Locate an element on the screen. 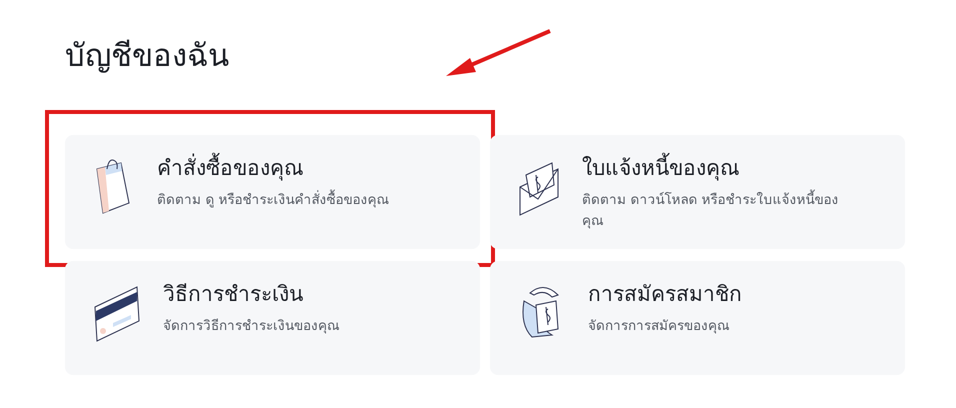 This screenshot has height=408, width=956. page-title: บัญชีของฉัน is located at coordinates (147, 56).